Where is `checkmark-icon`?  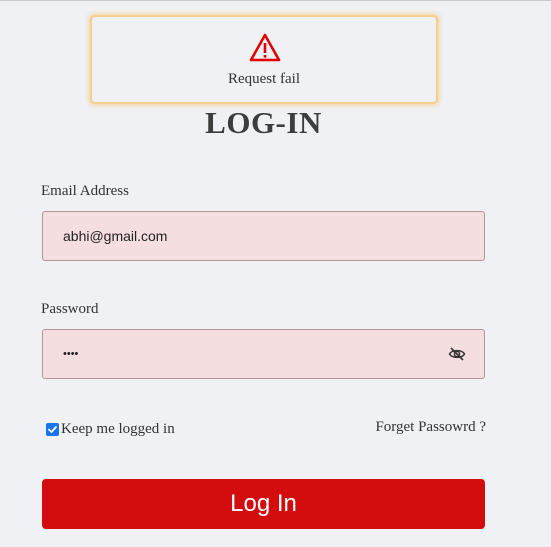 checkmark-icon is located at coordinates (52, 429).